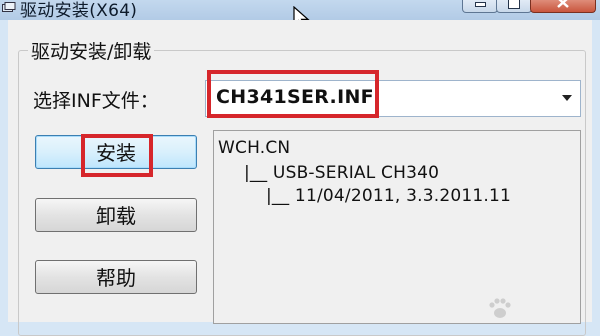  Describe the element at coordinates (117, 155) in the screenshot. I see `highlight-box-install` at that location.